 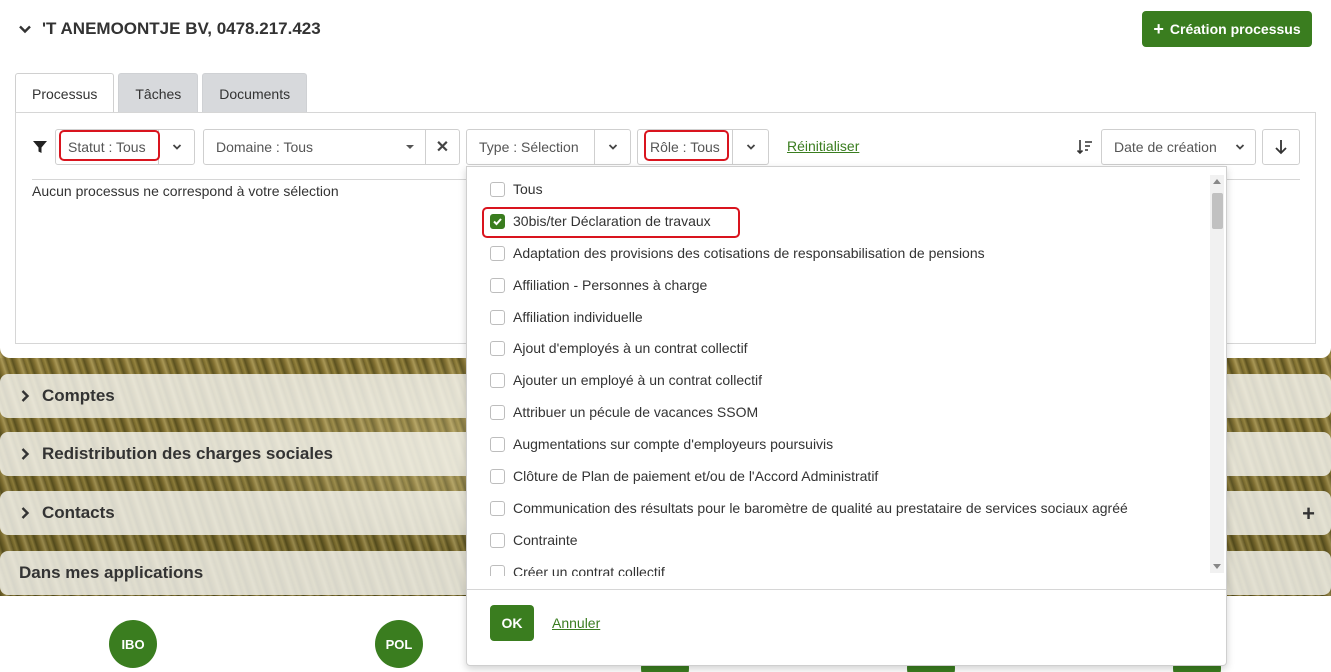 What do you see at coordinates (40, 147) in the screenshot?
I see `filter-icon` at bounding box center [40, 147].